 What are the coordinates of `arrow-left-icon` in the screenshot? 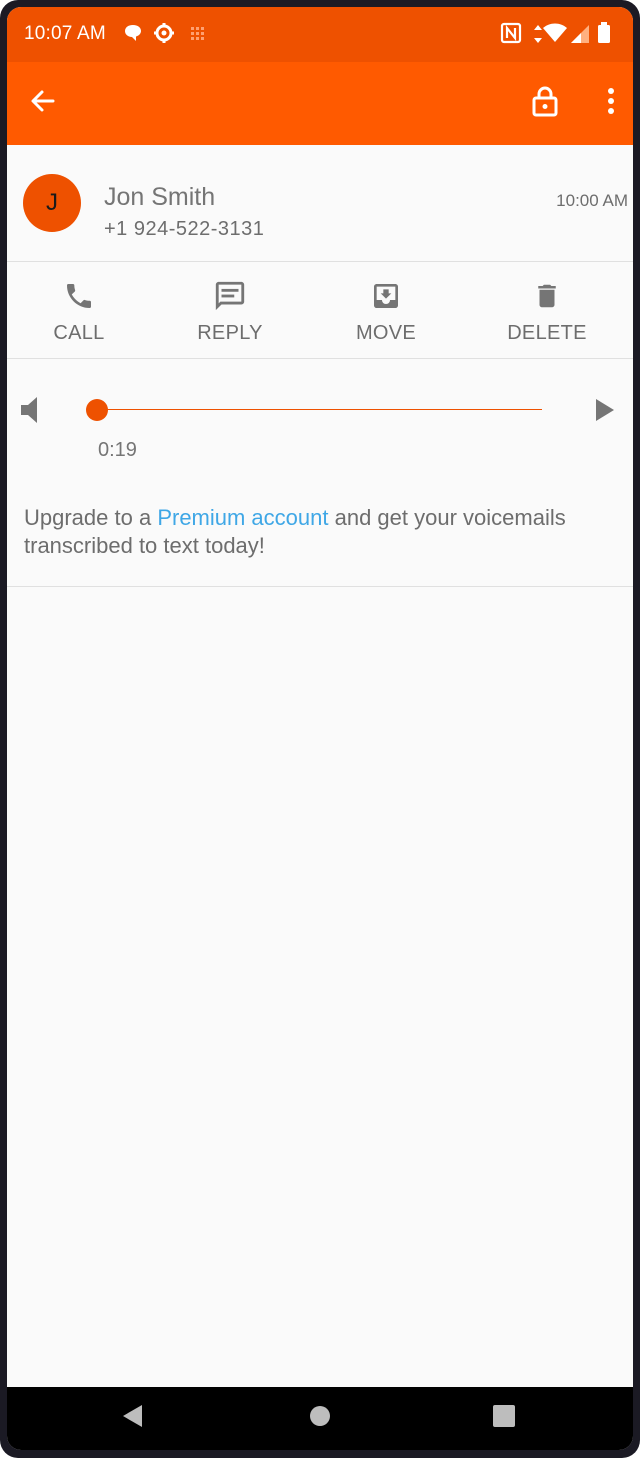 It's located at (42, 103).